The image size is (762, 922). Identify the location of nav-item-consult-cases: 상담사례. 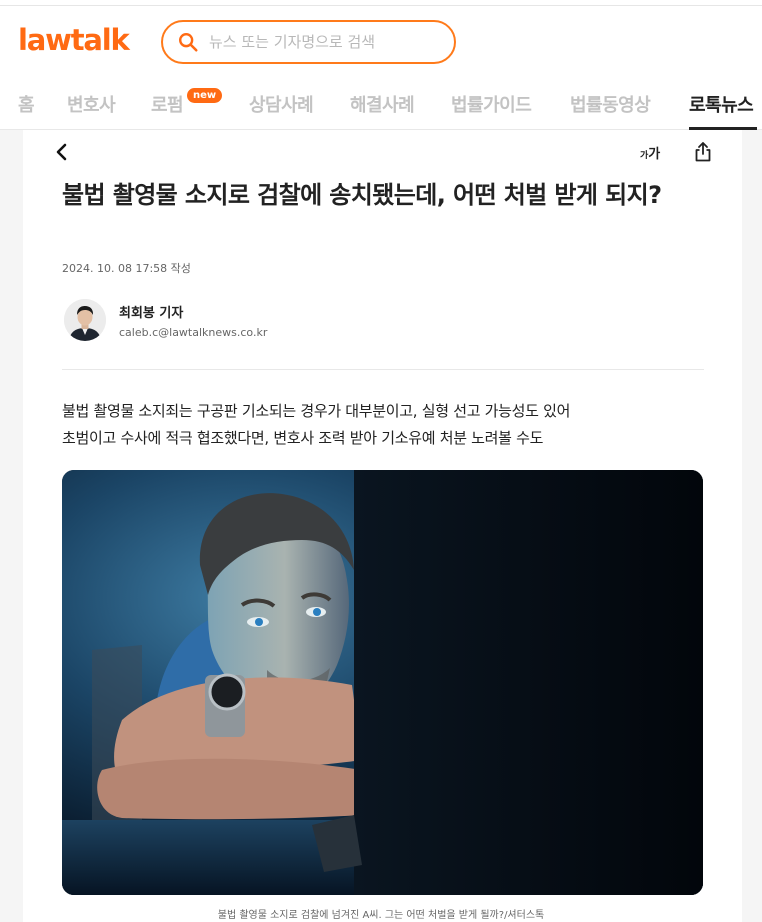
(281, 104).